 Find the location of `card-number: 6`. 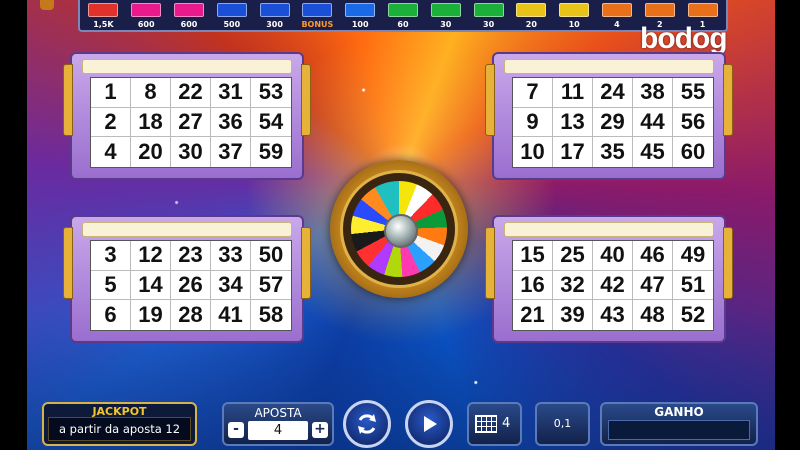

card-number: 6 is located at coordinates (111, 315).